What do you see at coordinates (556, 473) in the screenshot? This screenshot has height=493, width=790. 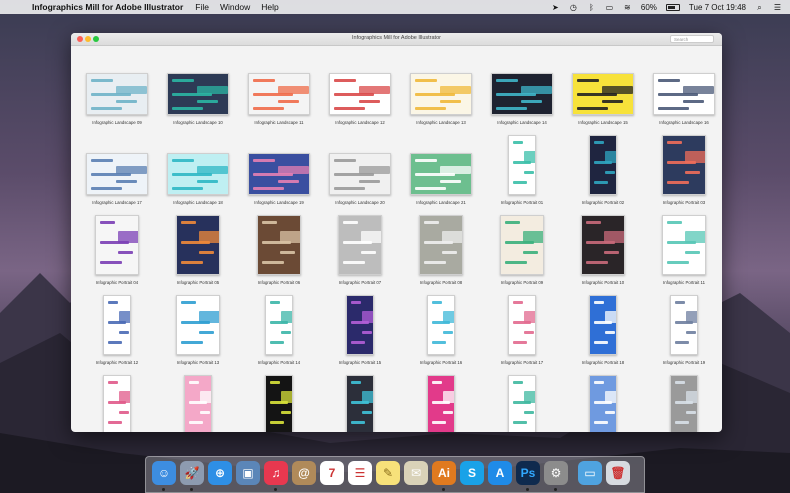 I see `dock-system-preferences-icon: ⚙` at bounding box center [556, 473].